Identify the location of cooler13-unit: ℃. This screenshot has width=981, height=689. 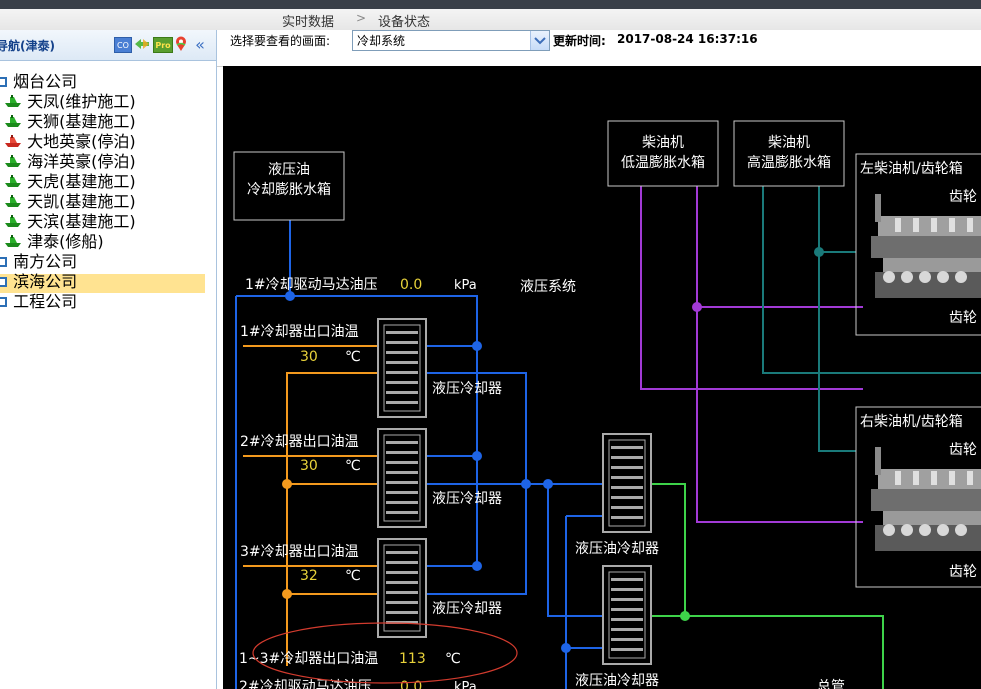
(453, 659).